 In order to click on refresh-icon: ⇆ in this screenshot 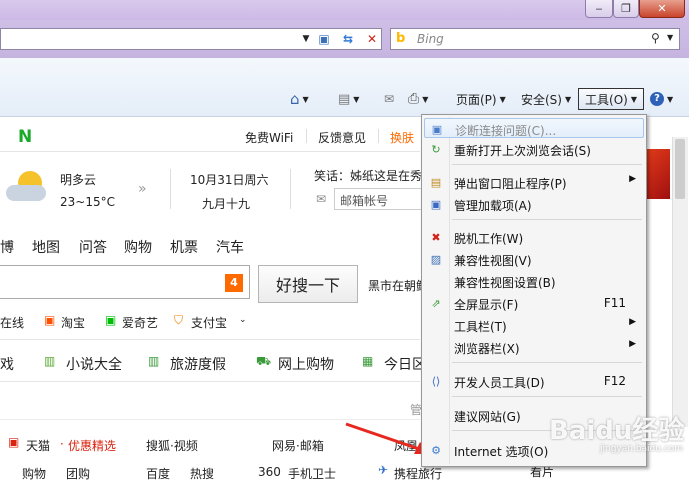, I will do `click(348, 39)`.